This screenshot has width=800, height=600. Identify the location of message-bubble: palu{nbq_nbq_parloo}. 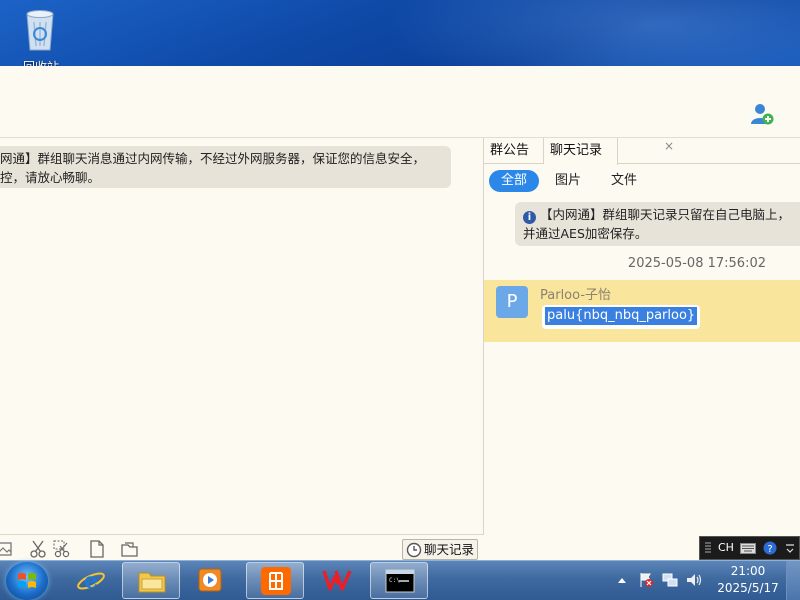
(621, 317).